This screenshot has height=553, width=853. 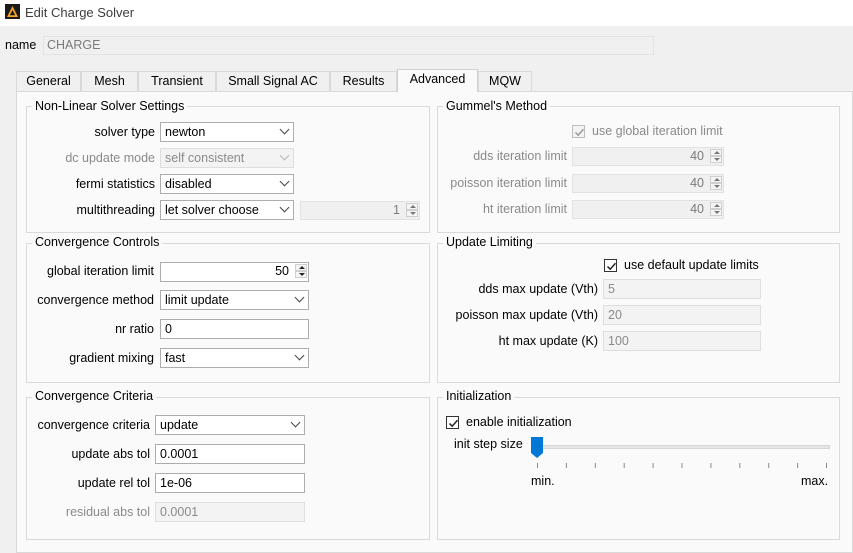 I want to click on tab-transient: Transient, so click(x=177, y=81).